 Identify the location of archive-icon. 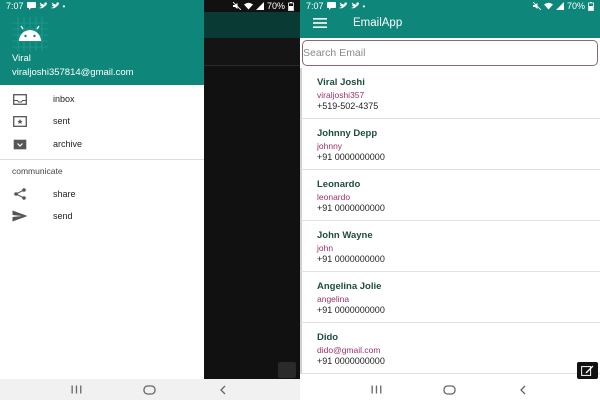
(20, 144).